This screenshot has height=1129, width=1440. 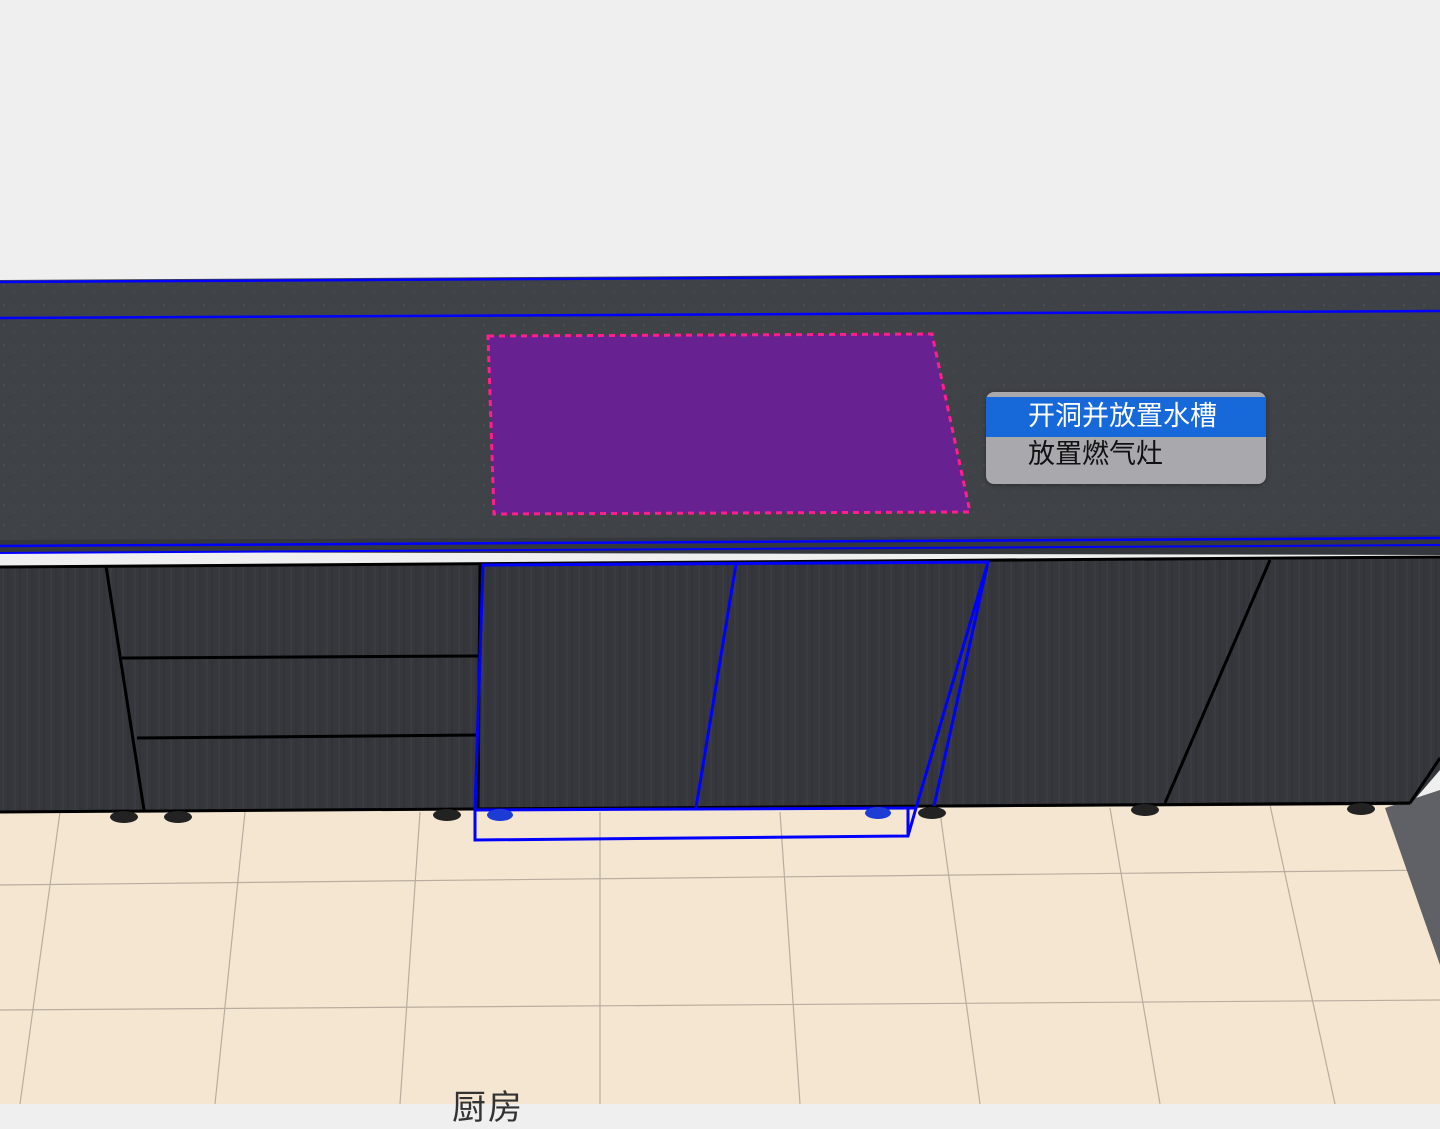 What do you see at coordinates (1126, 455) in the screenshot?
I see `menu-item-place-gas-stove: 放置燃气灶` at bounding box center [1126, 455].